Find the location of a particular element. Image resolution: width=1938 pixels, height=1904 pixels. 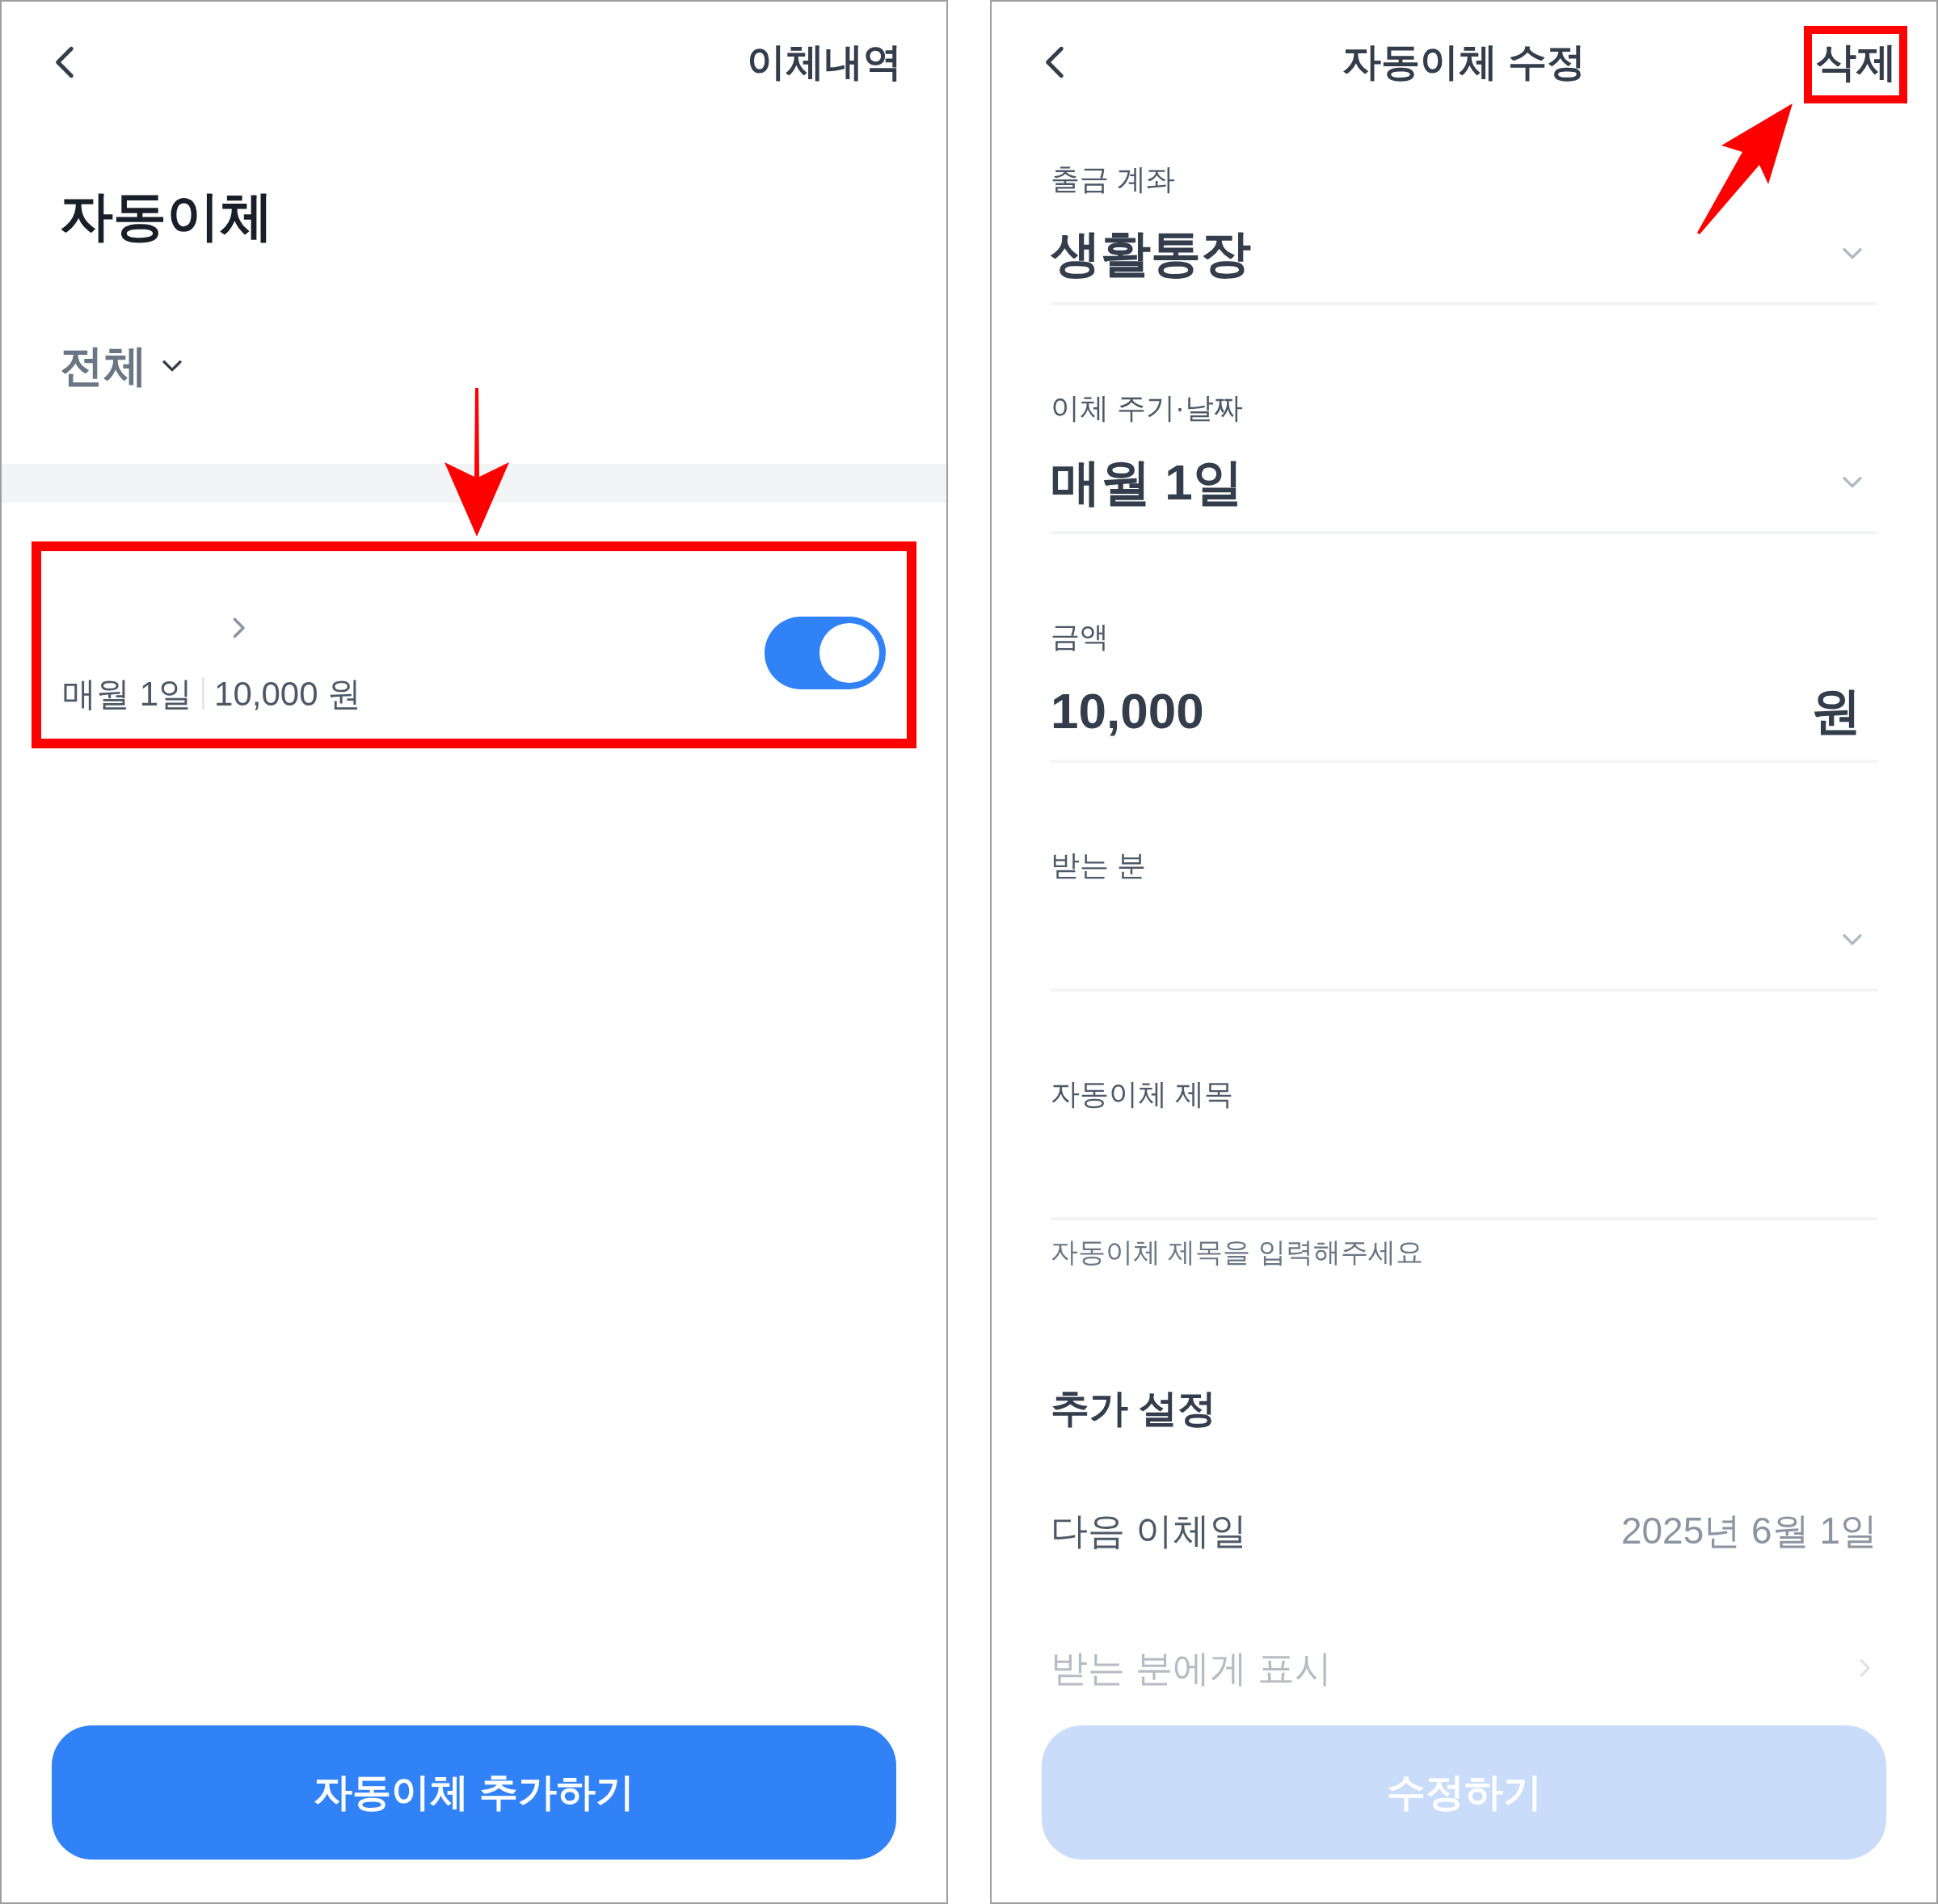

section-title: 추가 설정 is located at coordinates (1134, 1408).